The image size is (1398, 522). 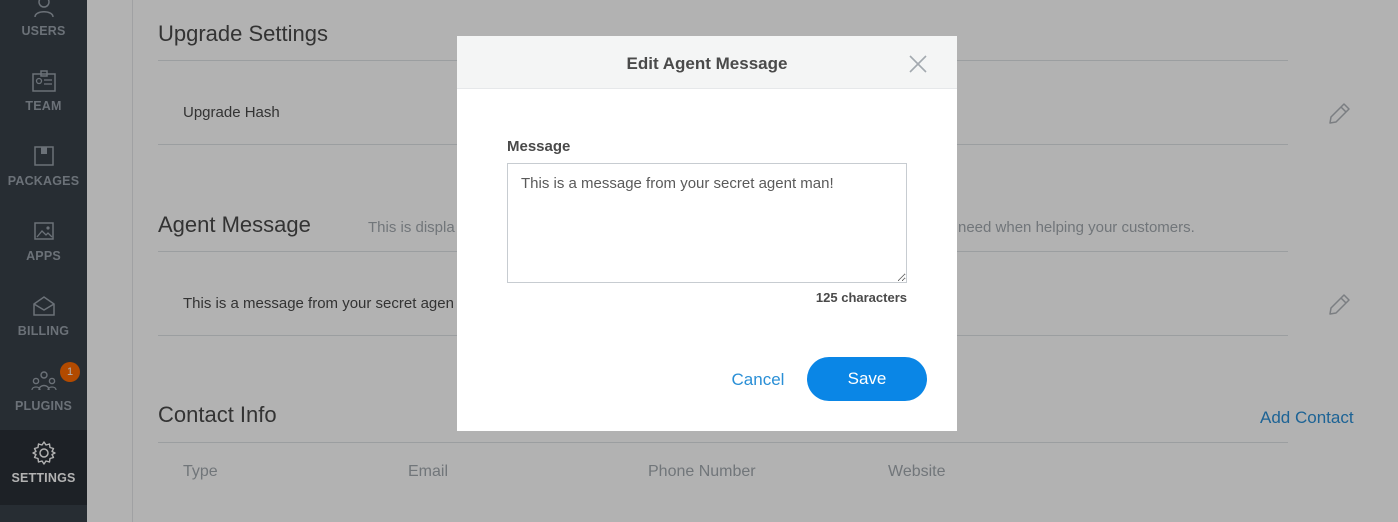 I want to click on modal-title: Edit Agent Message, so click(x=707, y=63).